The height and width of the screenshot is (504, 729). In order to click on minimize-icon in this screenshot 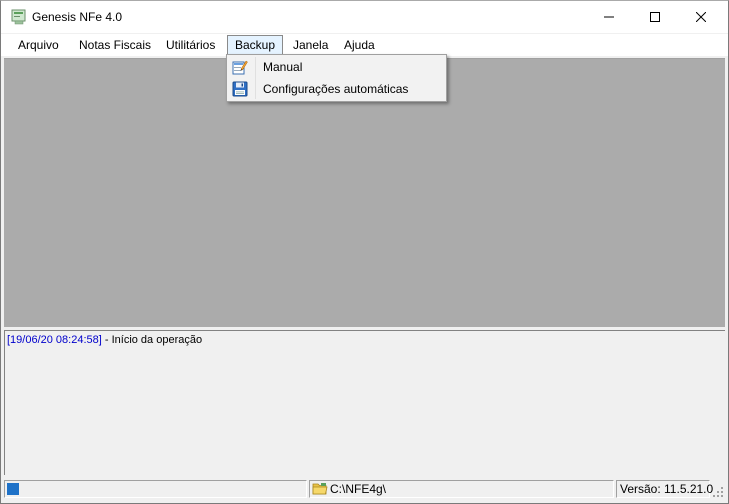, I will do `click(609, 17)`.